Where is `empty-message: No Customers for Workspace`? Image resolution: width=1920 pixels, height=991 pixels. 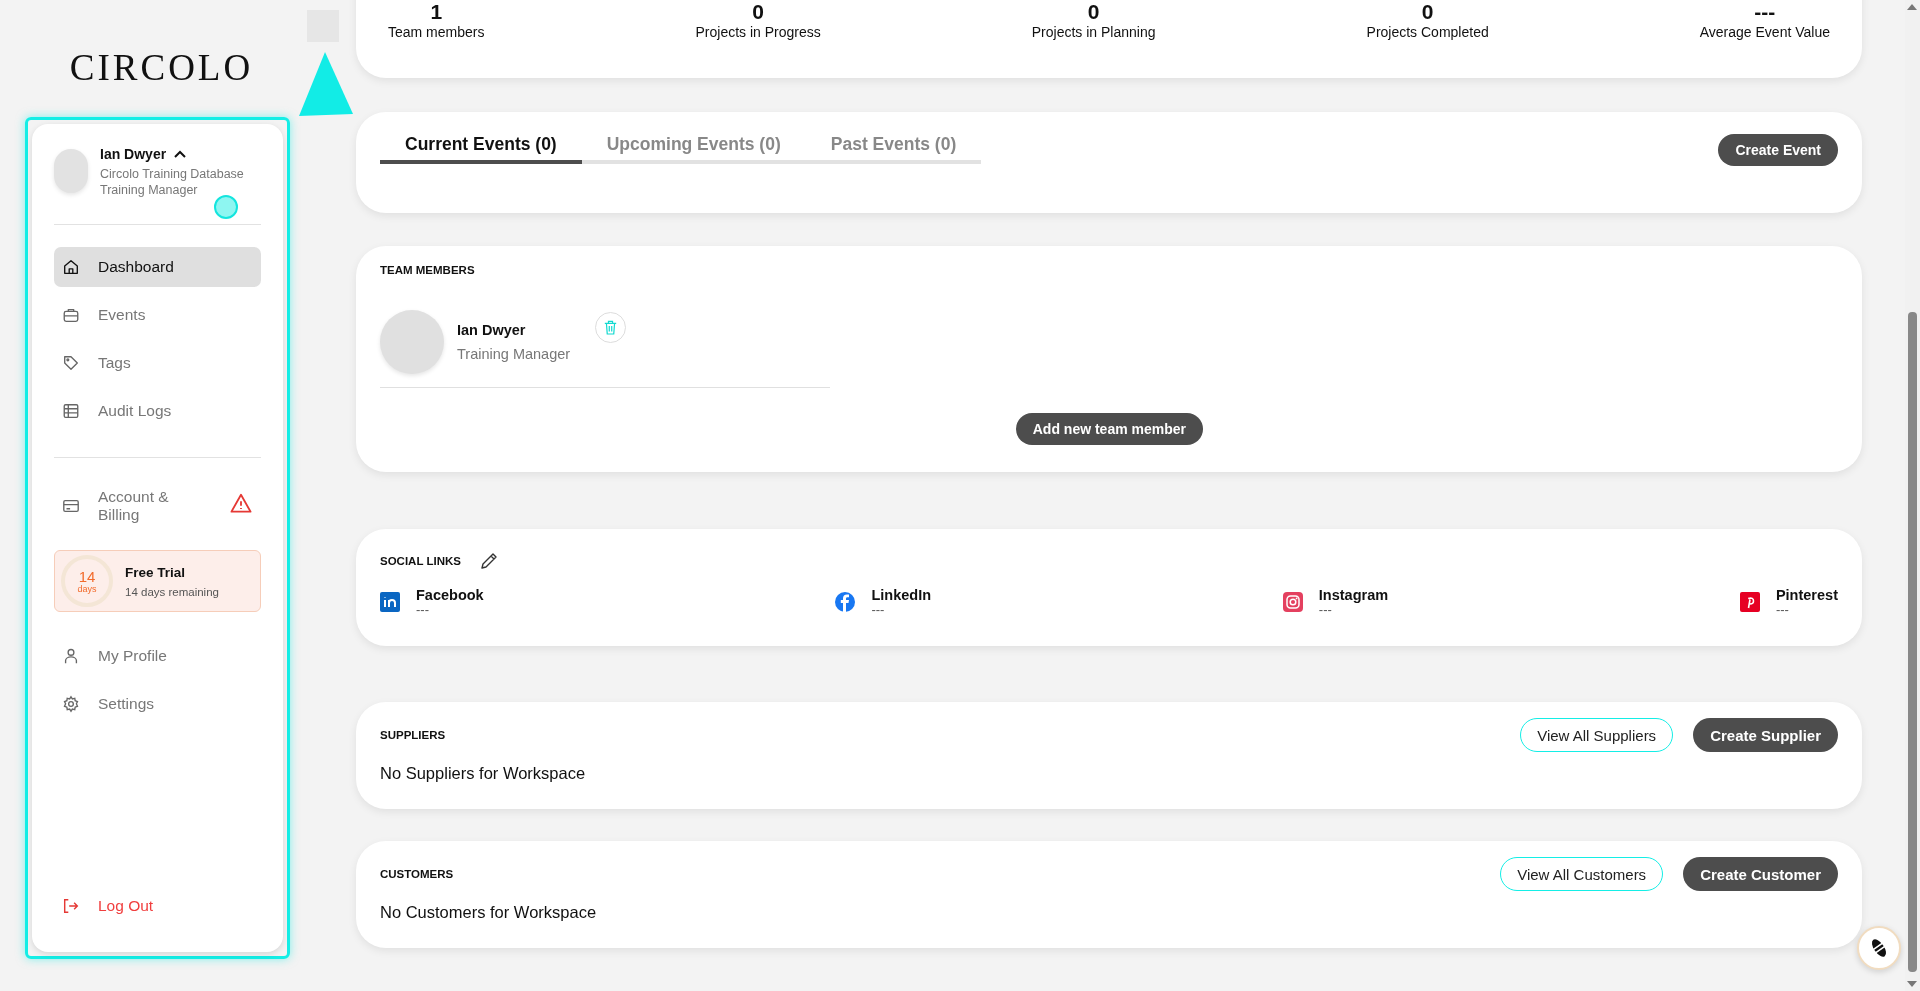
empty-message: No Customers for Workspace is located at coordinates (489, 912).